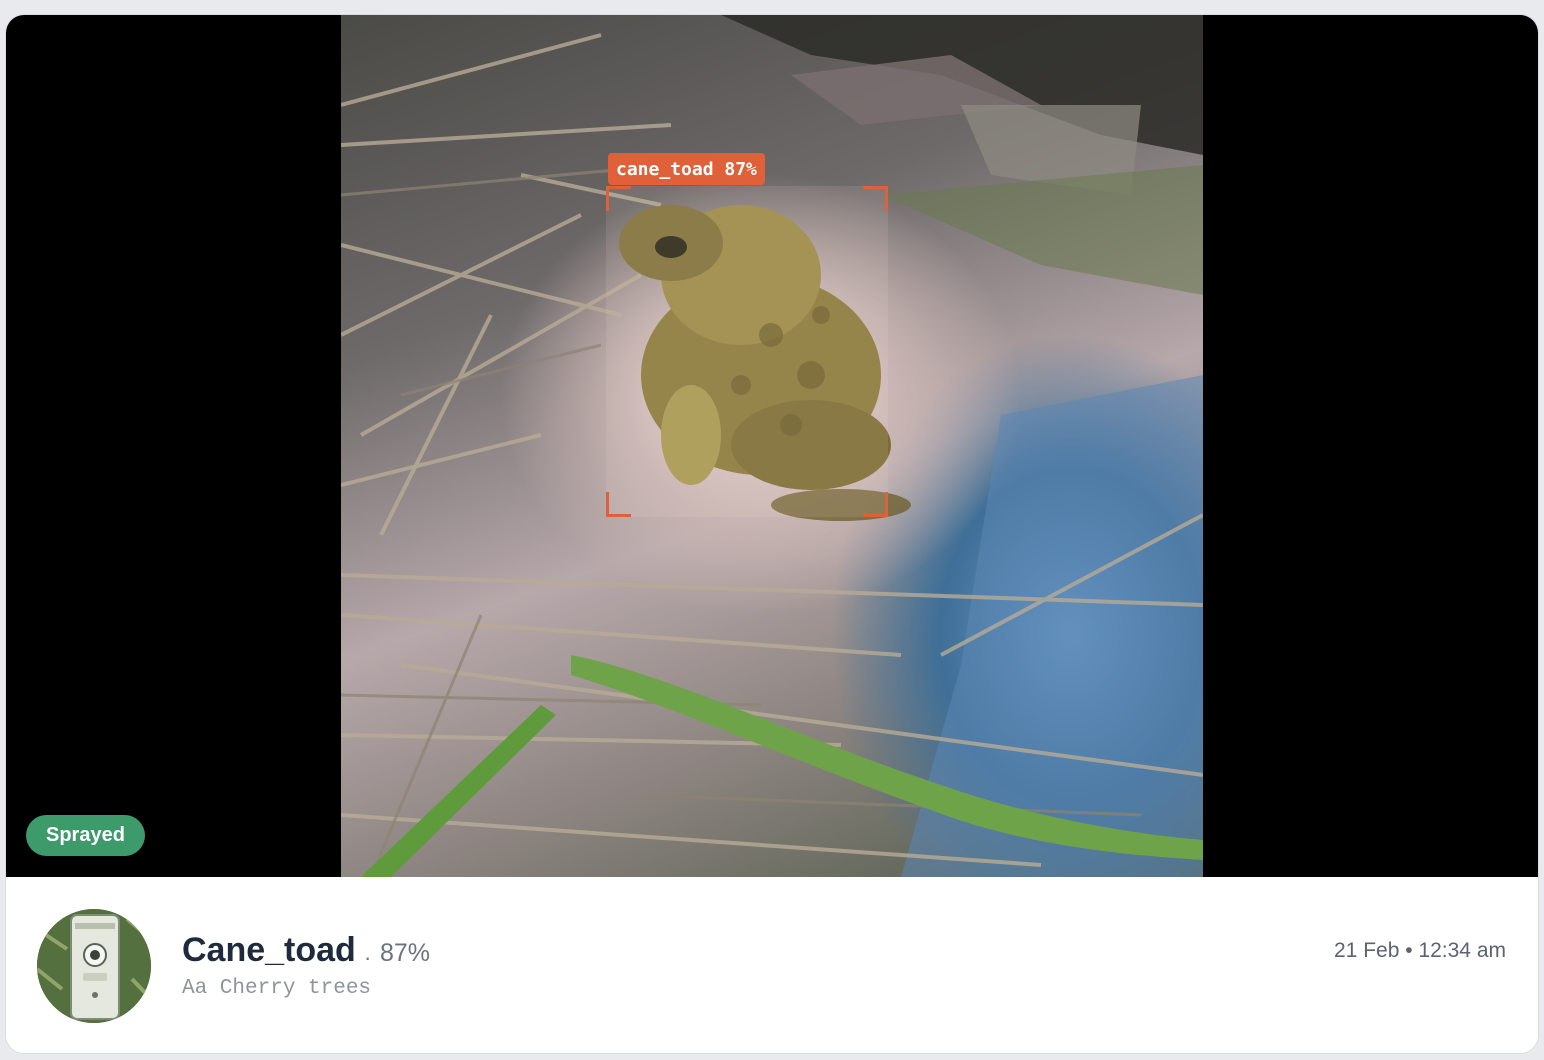 Image resolution: width=1544 pixels, height=1060 pixels. Describe the element at coordinates (85, 835) in the screenshot. I see `status-badge: Sprayed` at that location.